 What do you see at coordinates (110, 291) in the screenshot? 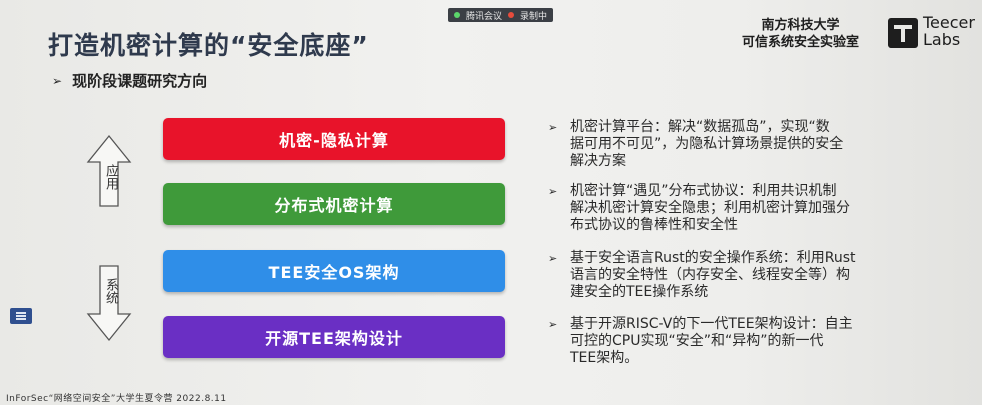
I see `axis-bottom-label: 系统` at bounding box center [110, 291].